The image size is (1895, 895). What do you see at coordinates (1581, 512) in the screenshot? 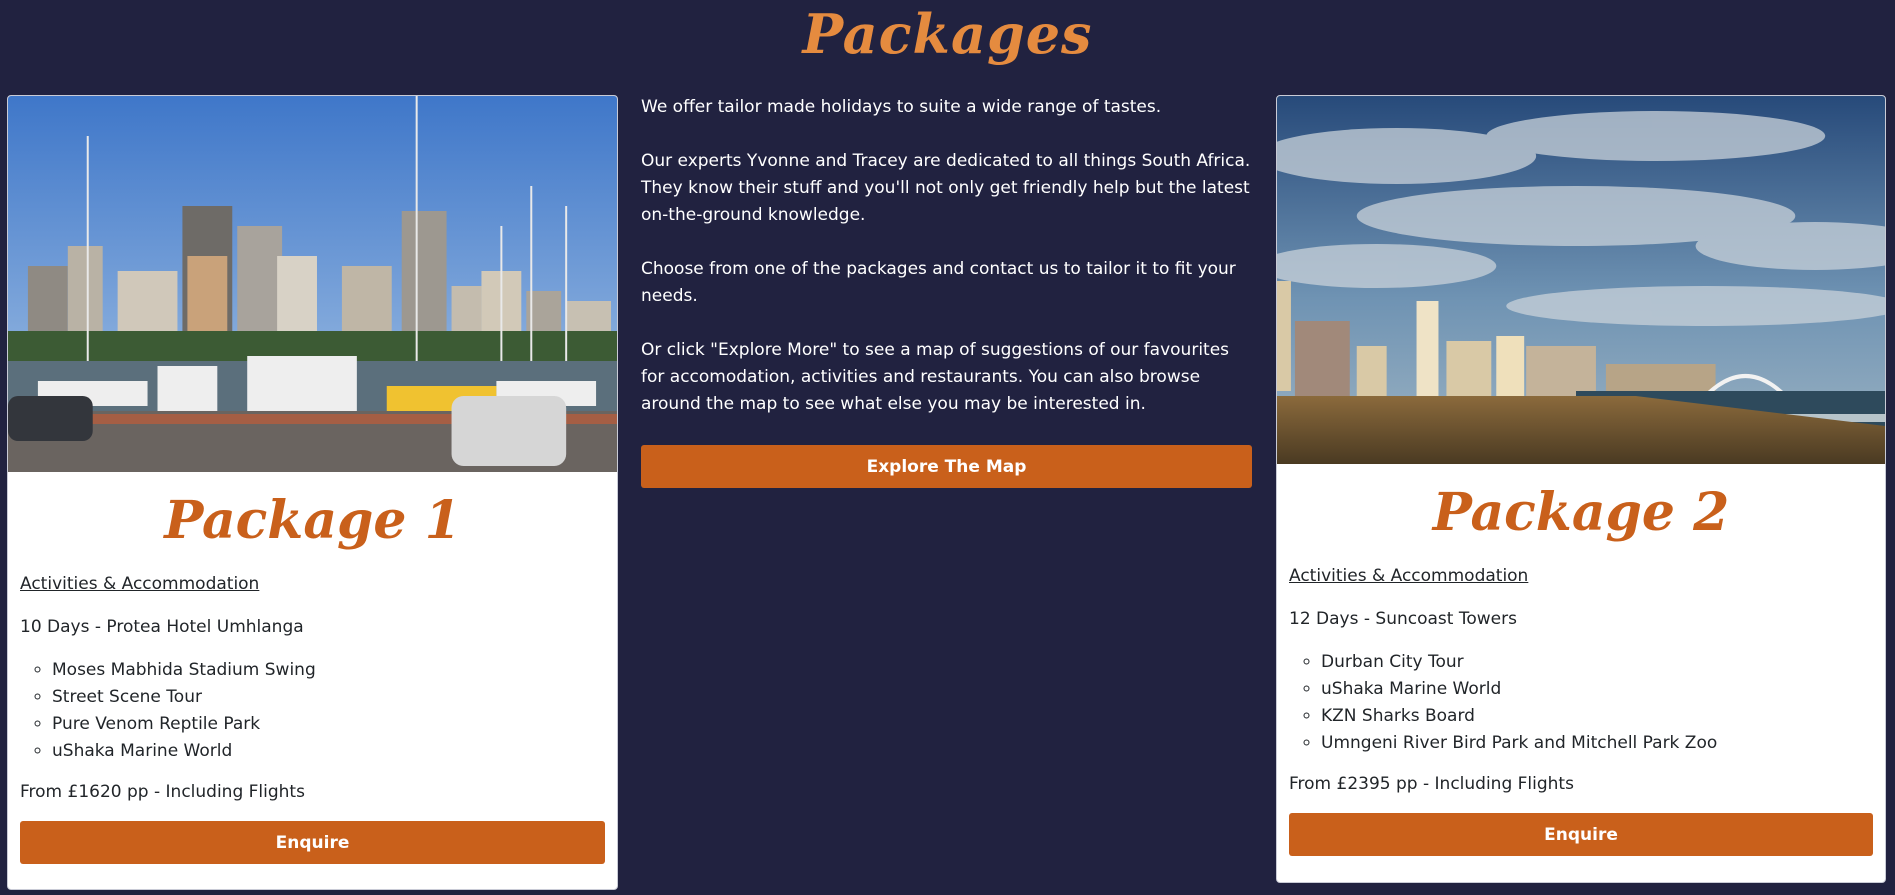
I see `package-2-title: Package 2` at bounding box center [1581, 512].